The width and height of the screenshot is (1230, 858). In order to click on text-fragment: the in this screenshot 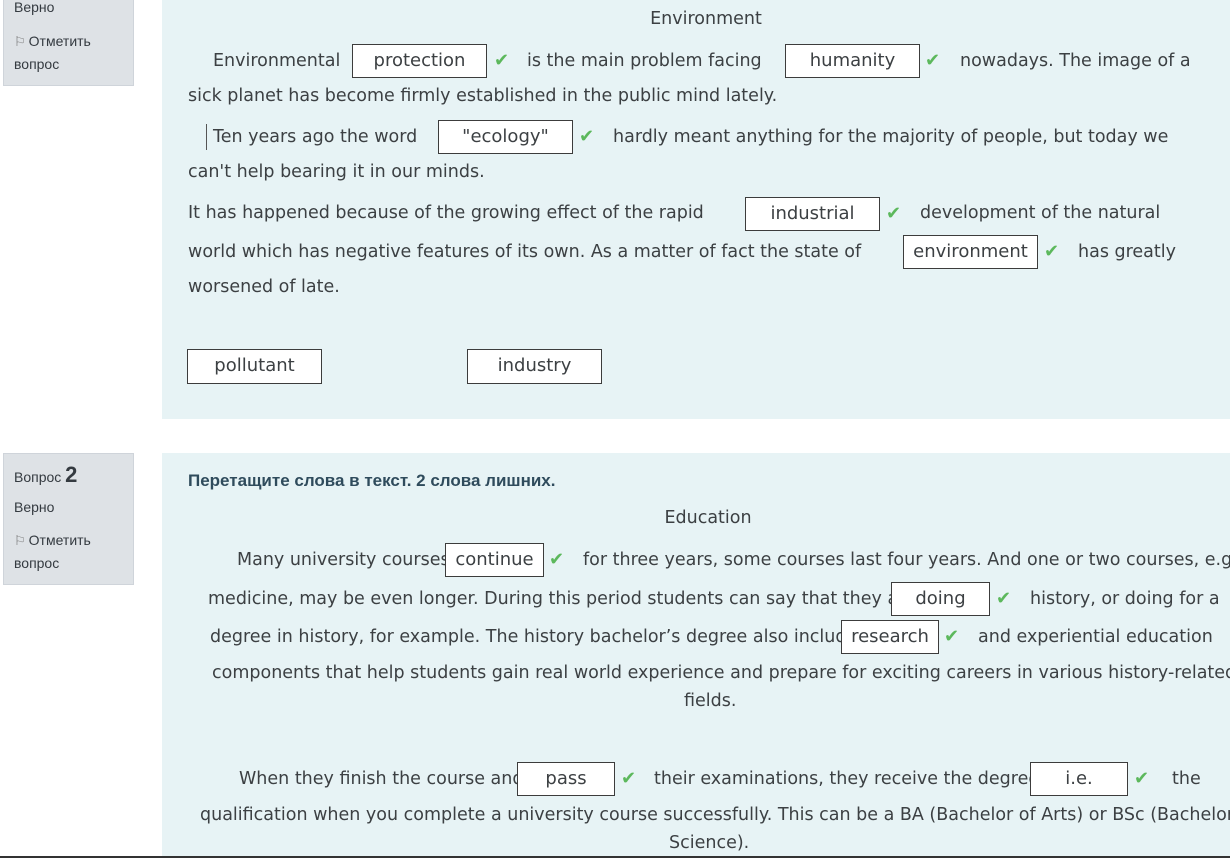, I will do `click(1186, 779)`.